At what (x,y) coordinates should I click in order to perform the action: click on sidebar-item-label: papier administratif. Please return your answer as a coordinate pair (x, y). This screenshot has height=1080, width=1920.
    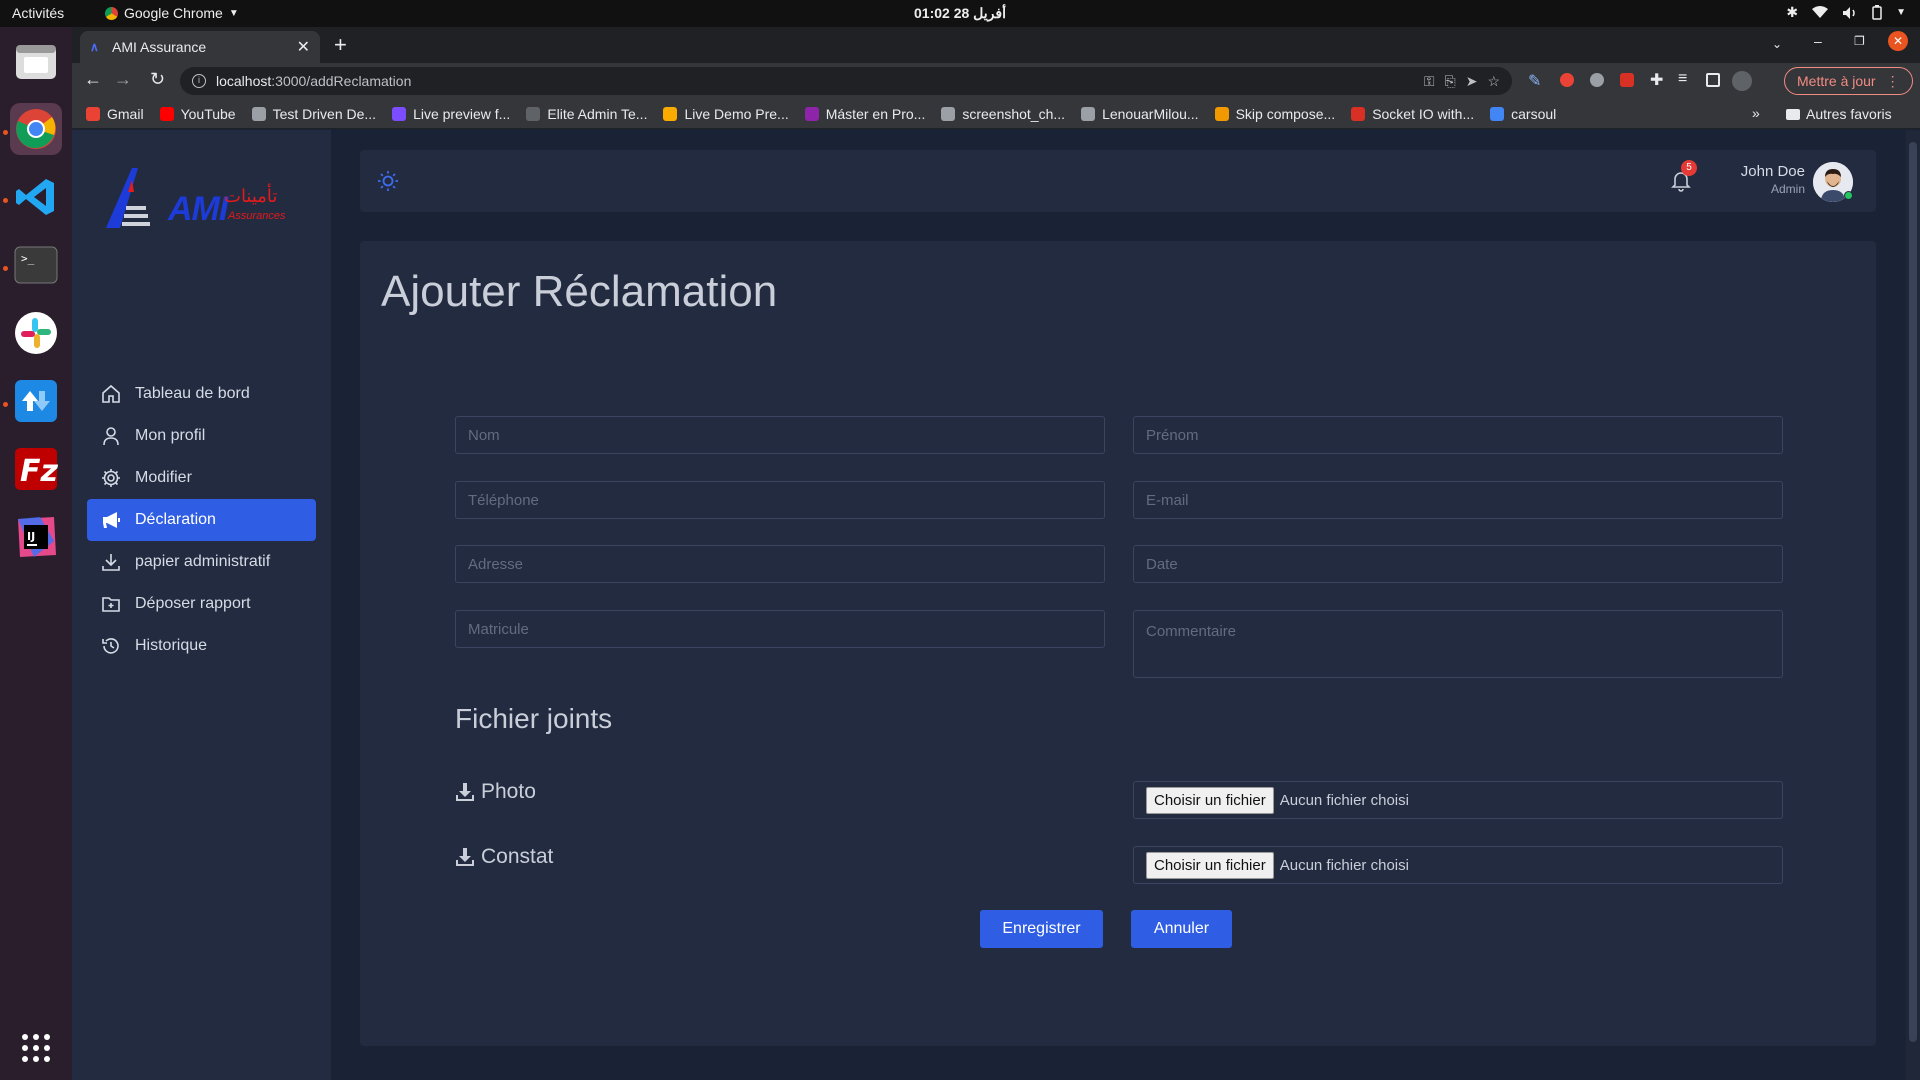
    Looking at the image, I should click on (203, 561).